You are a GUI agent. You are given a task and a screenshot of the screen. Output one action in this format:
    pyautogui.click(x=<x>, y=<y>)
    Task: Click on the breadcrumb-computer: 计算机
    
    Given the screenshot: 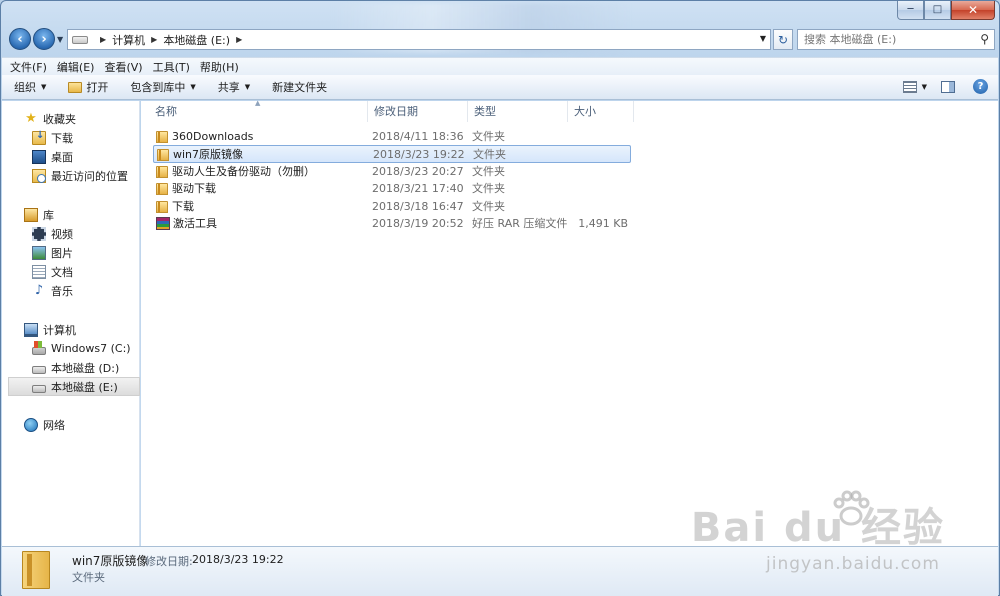 What is the action you would take?
    pyautogui.click(x=128, y=40)
    